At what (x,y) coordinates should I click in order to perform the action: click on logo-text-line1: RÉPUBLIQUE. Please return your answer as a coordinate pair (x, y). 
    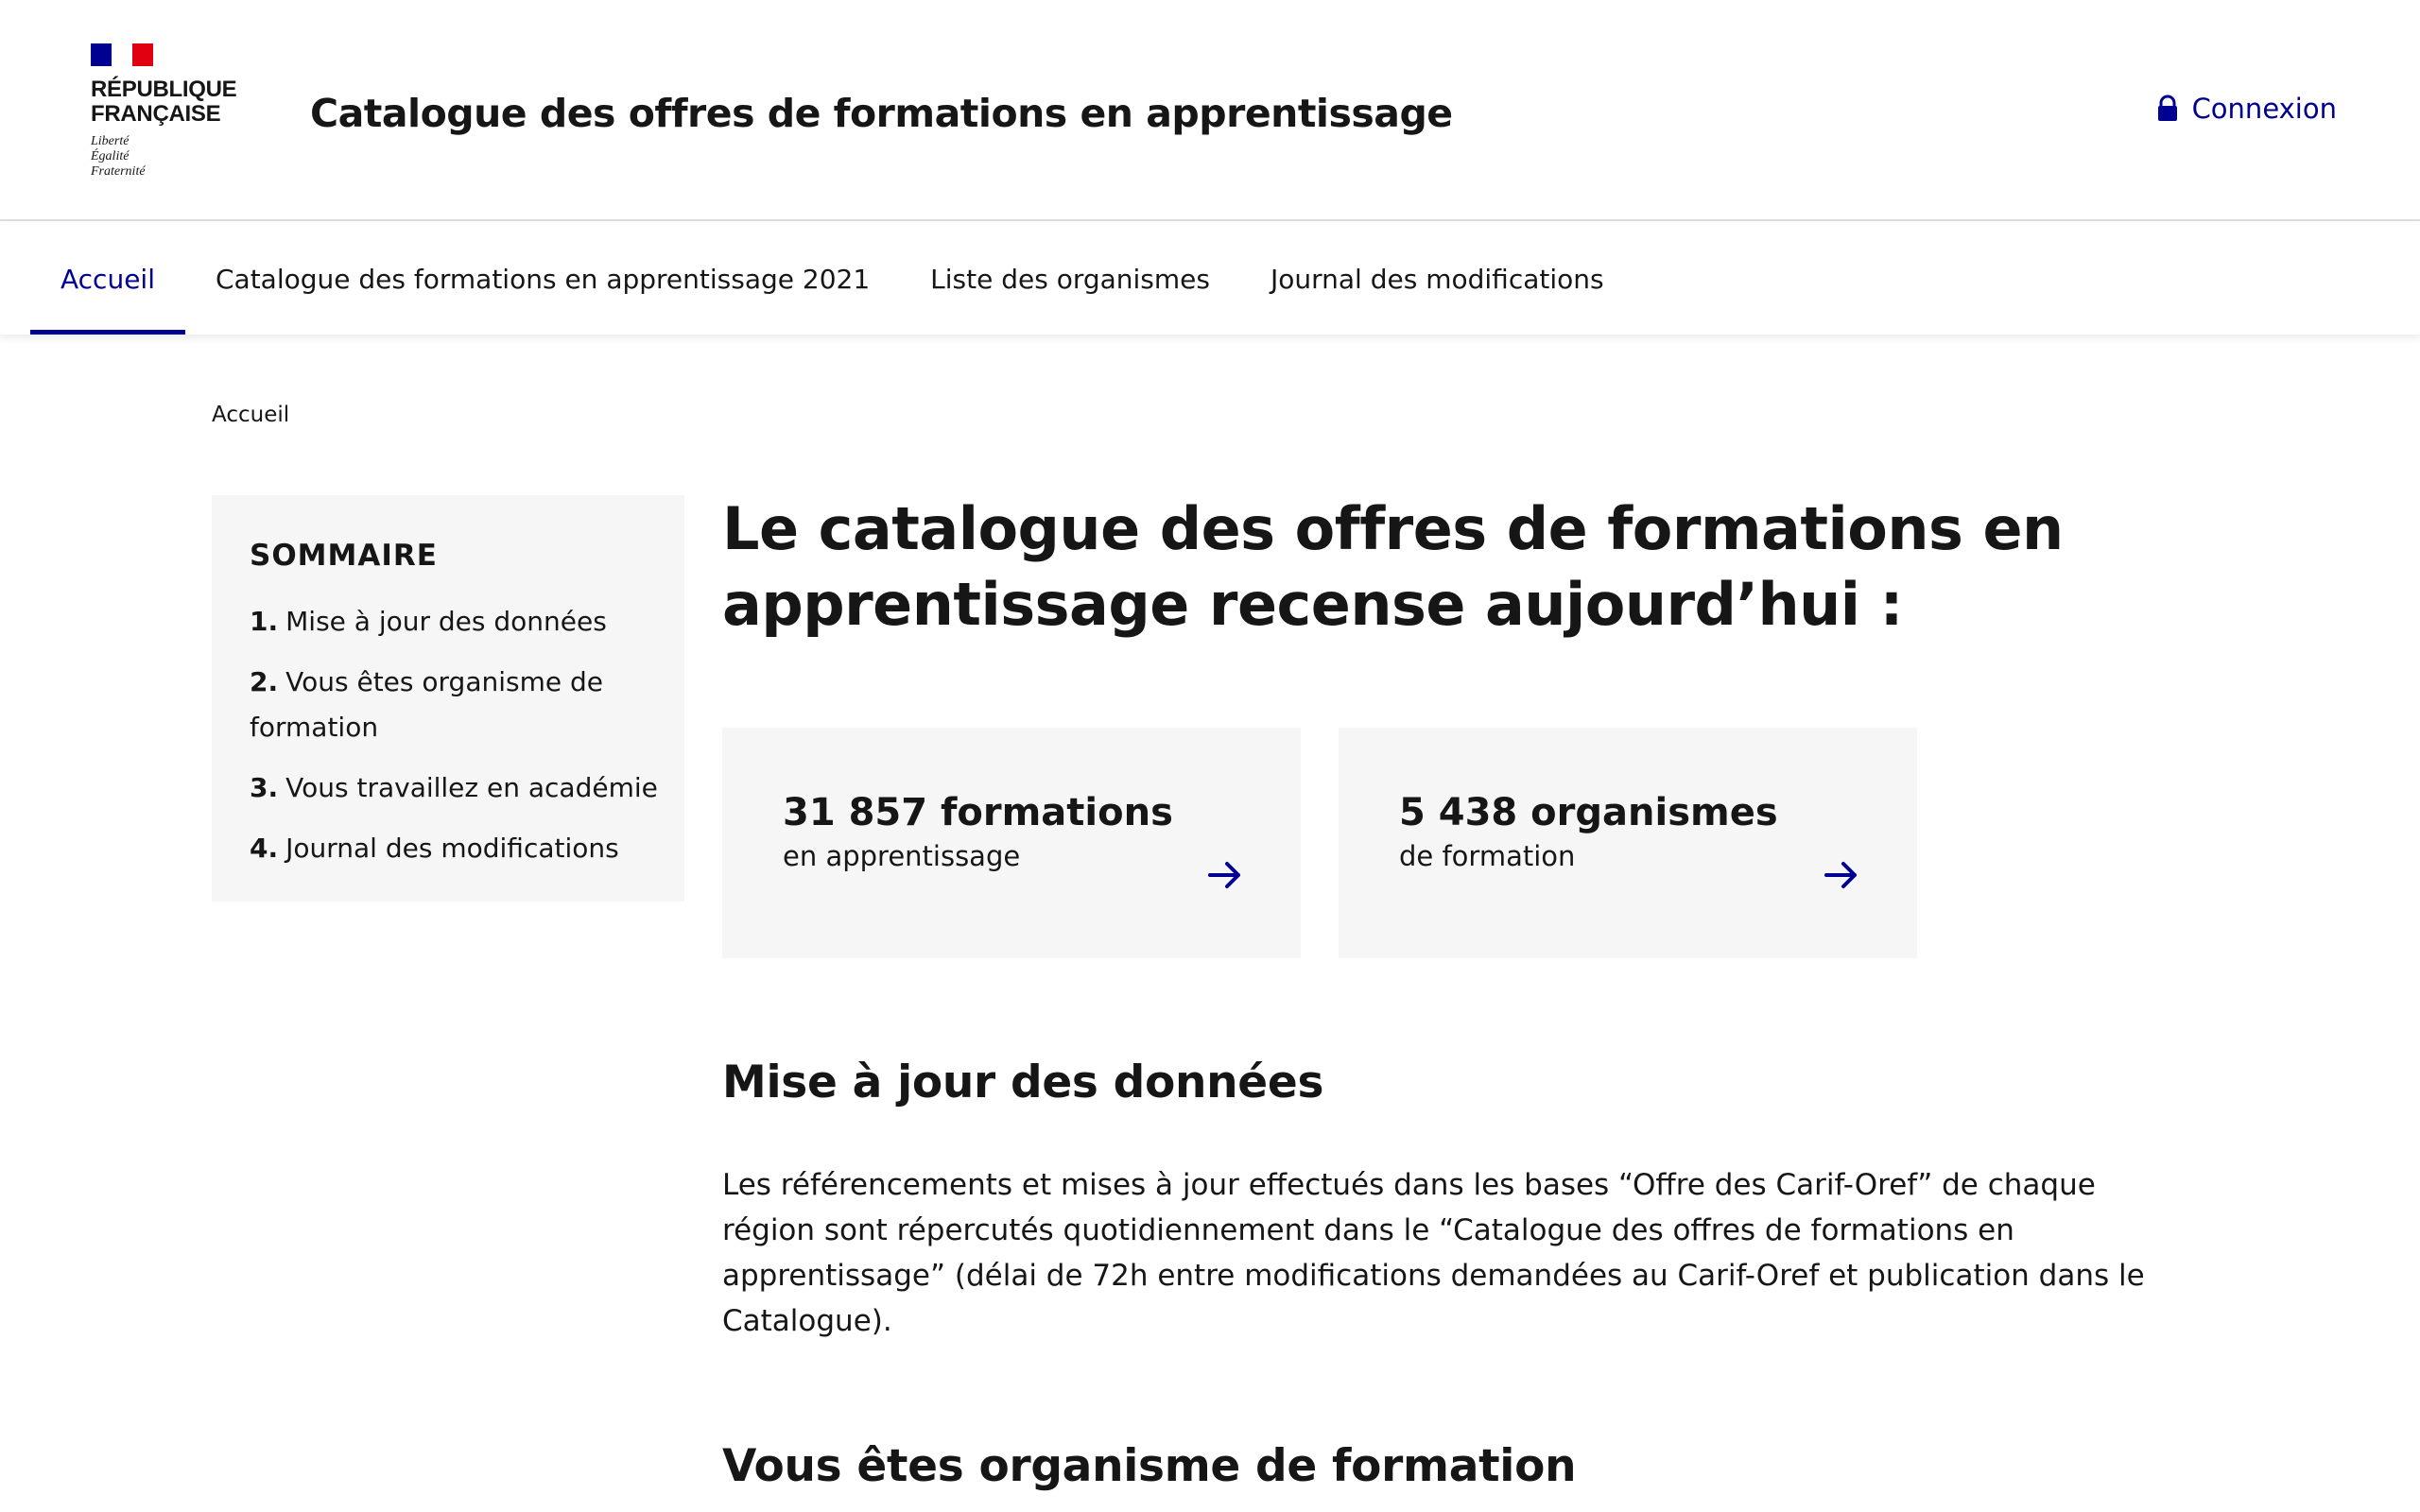
    Looking at the image, I should click on (164, 89).